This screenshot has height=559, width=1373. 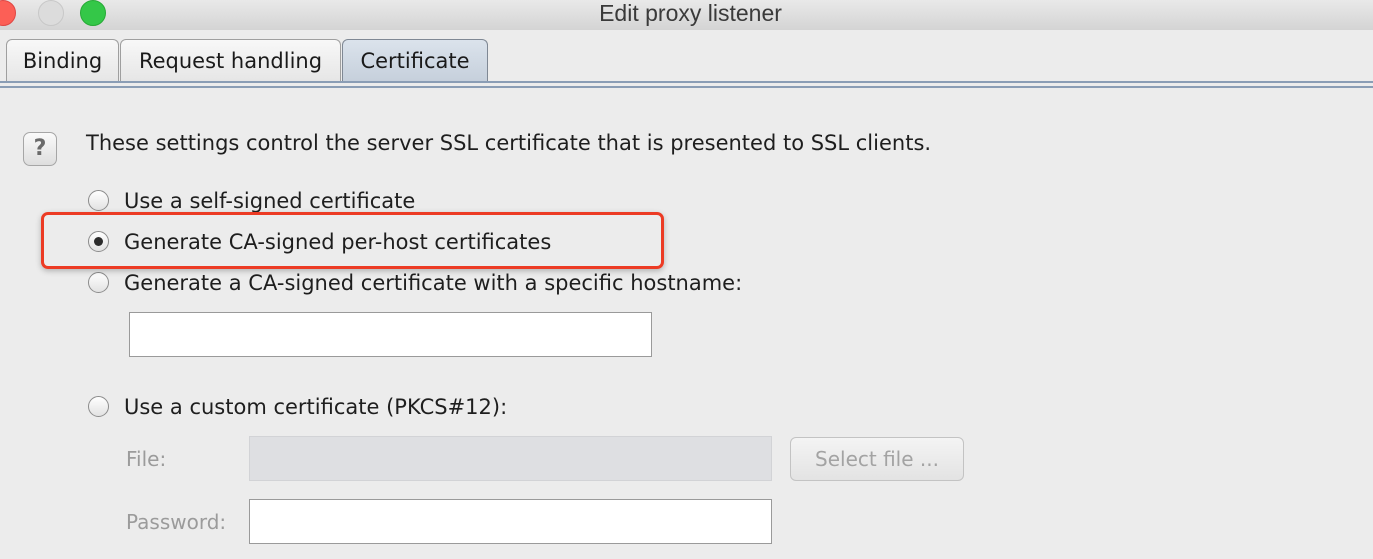 I want to click on file-path-input, so click(x=510, y=458).